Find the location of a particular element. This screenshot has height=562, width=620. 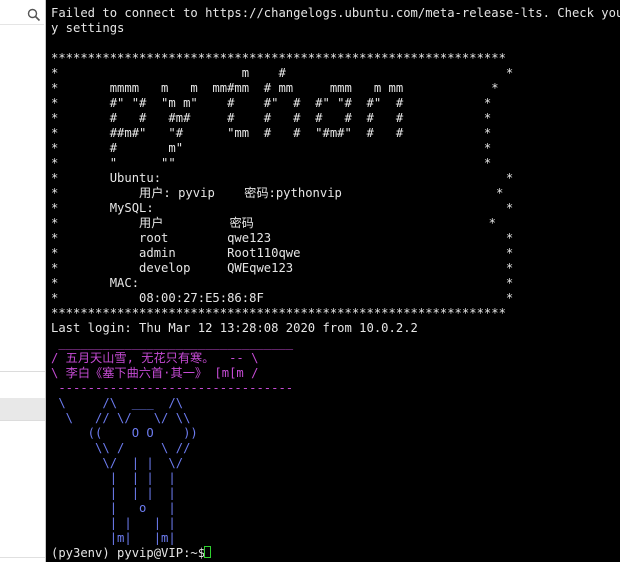

cow-art-line: | o | is located at coordinates (113, 508).